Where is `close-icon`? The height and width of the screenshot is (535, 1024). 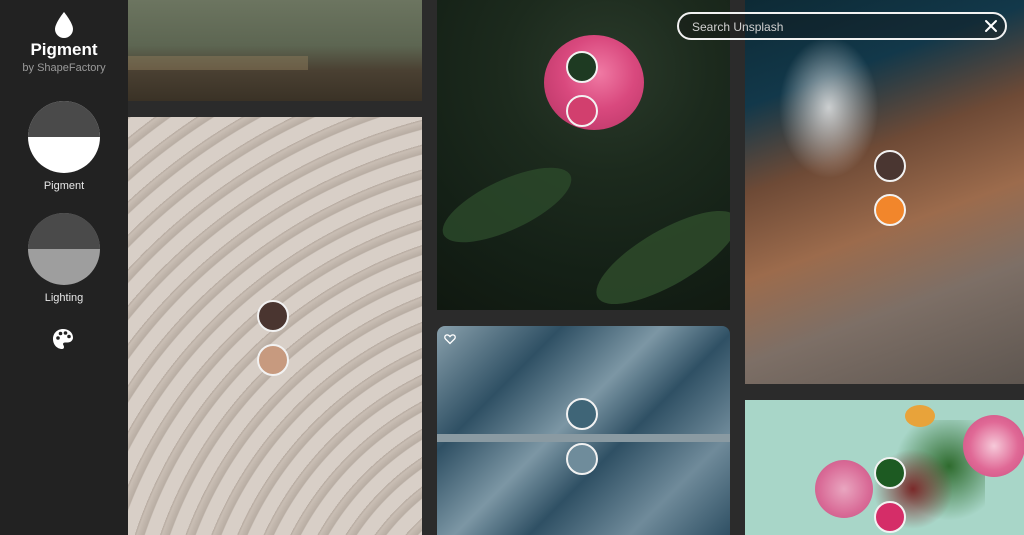
close-icon is located at coordinates (991, 26).